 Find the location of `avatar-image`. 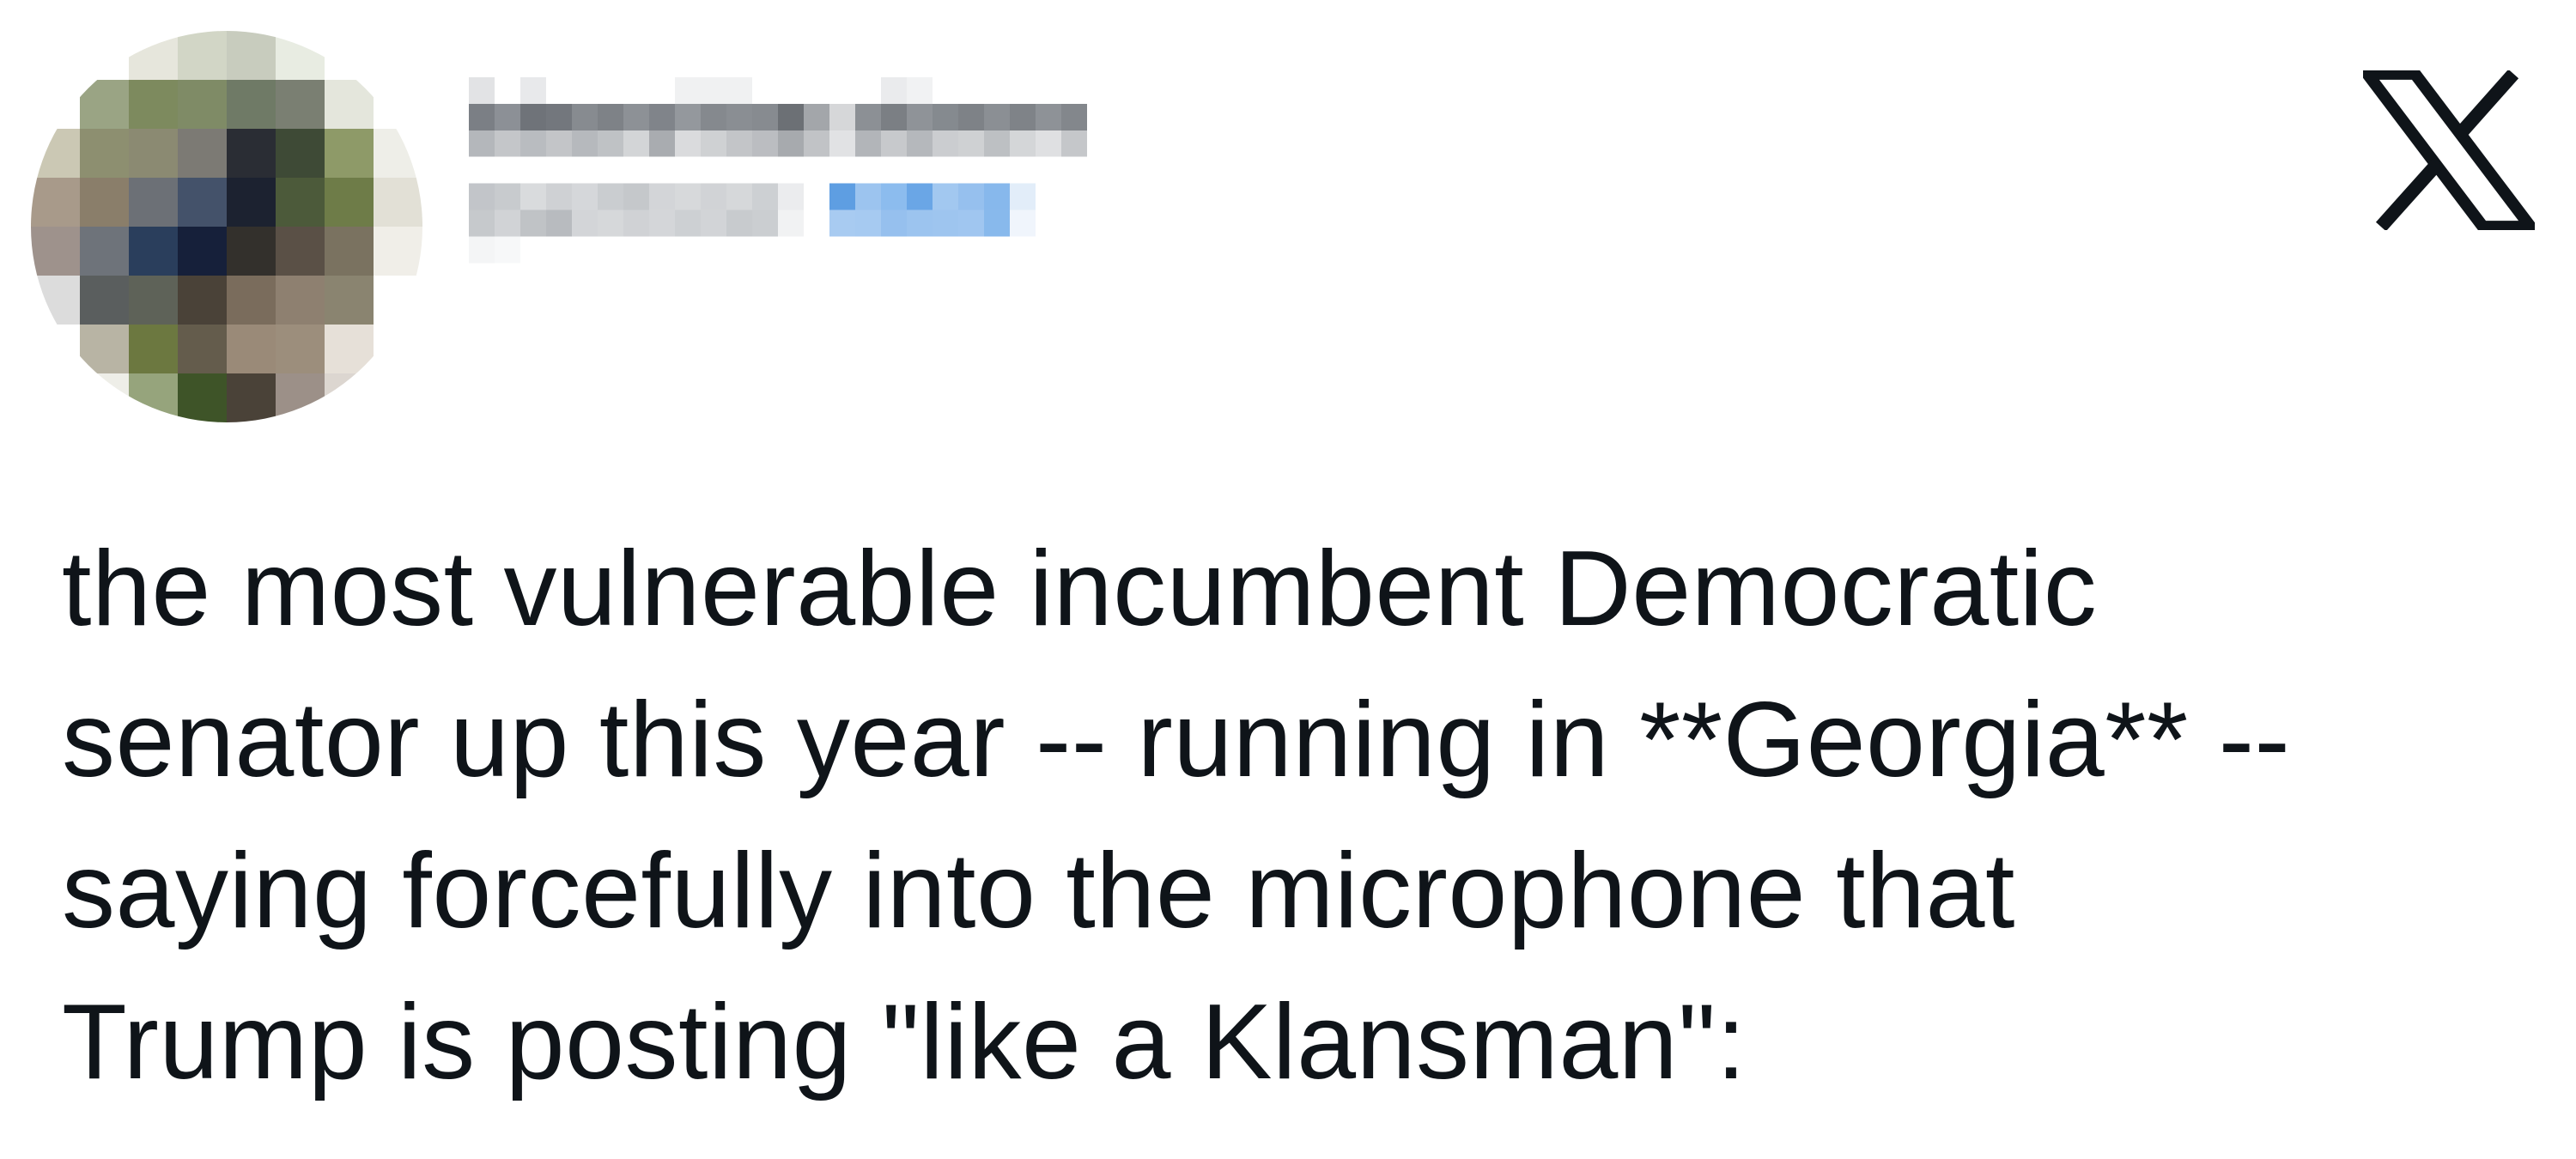

avatar-image is located at coordinates (227, 227).